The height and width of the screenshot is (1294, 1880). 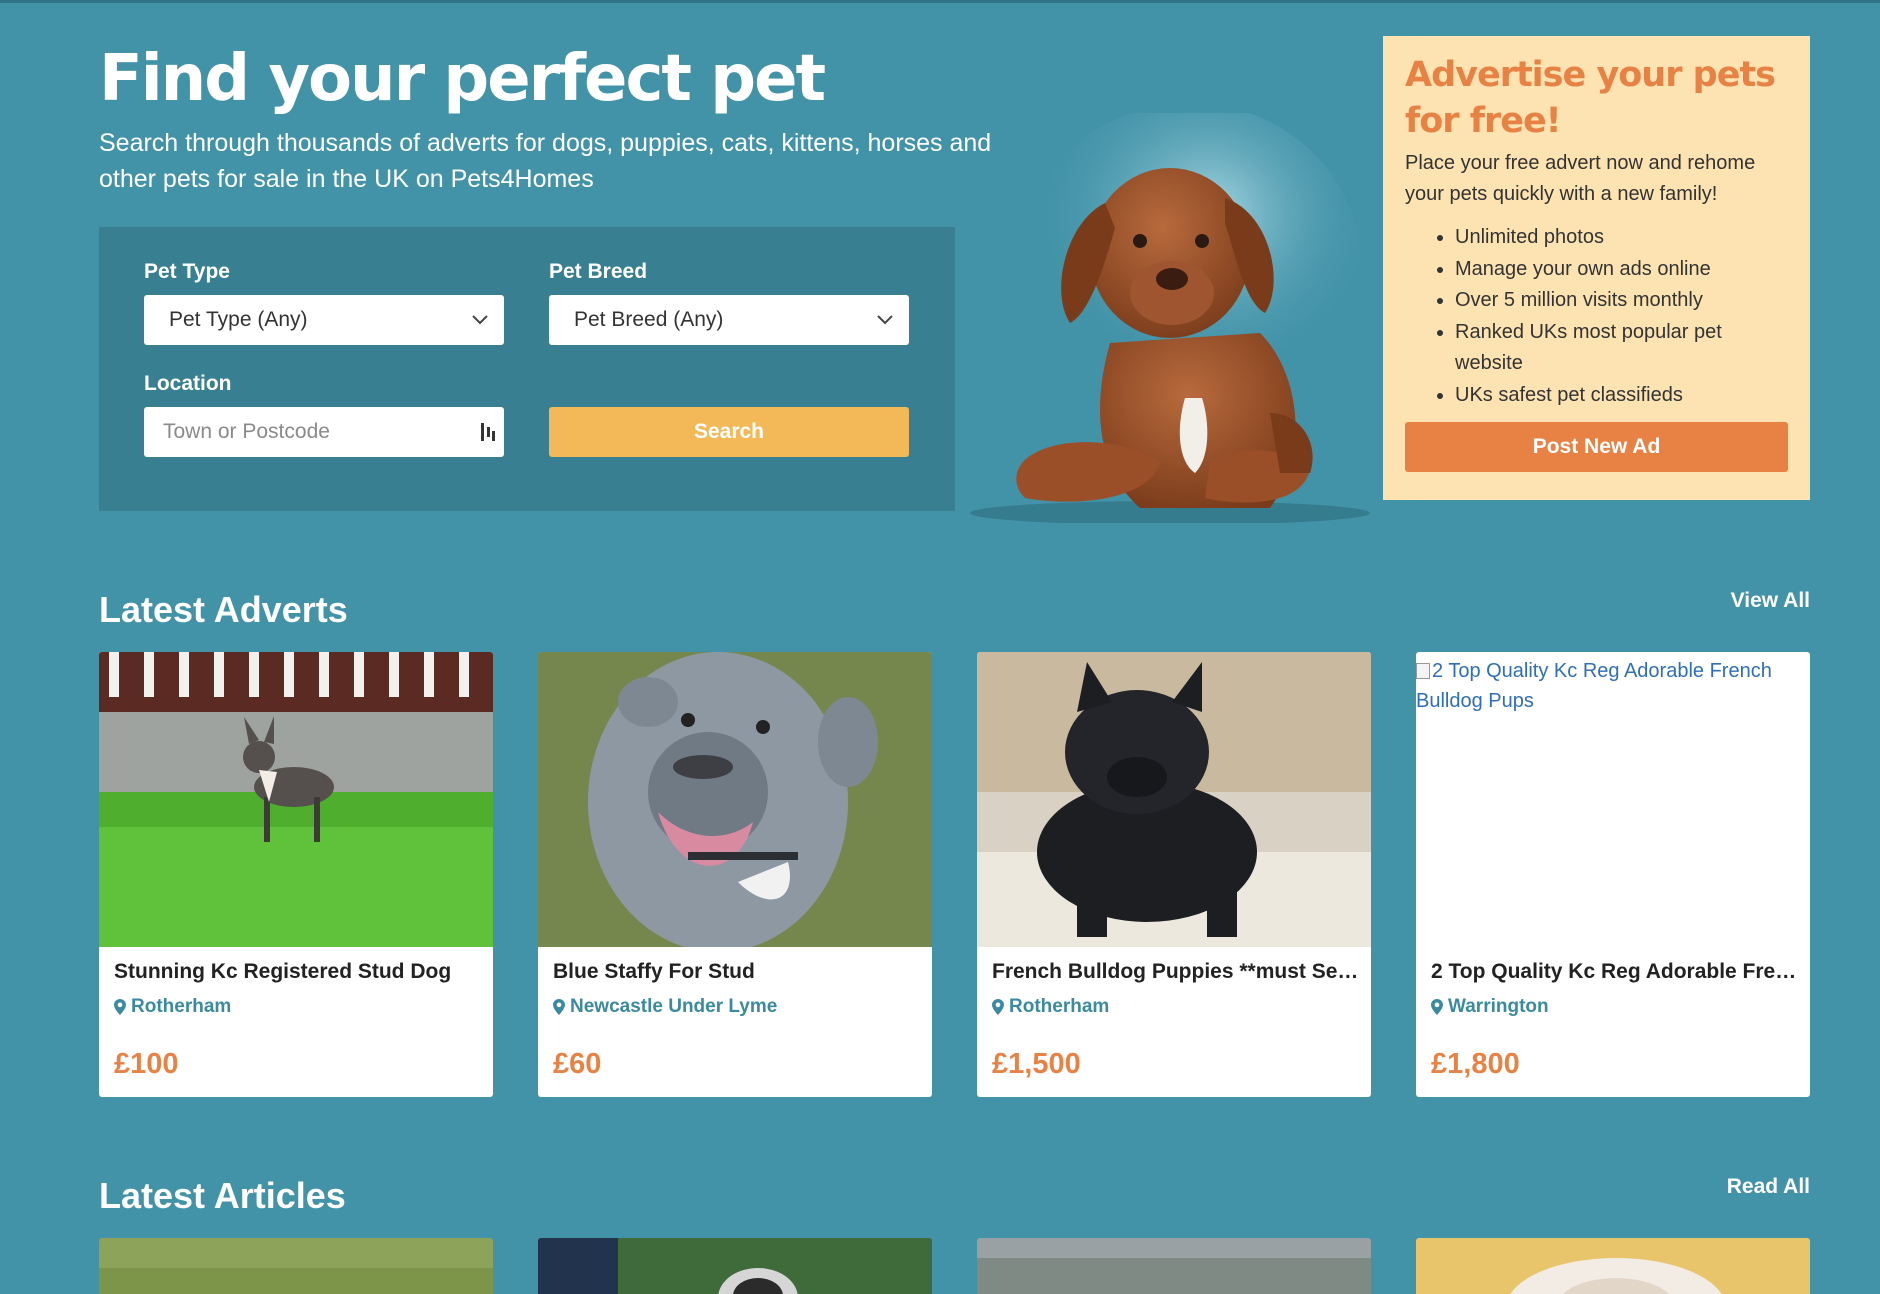 I want to click on advert-title: French Bulldog Puppies **must See**, so click(x=1177, y=972).